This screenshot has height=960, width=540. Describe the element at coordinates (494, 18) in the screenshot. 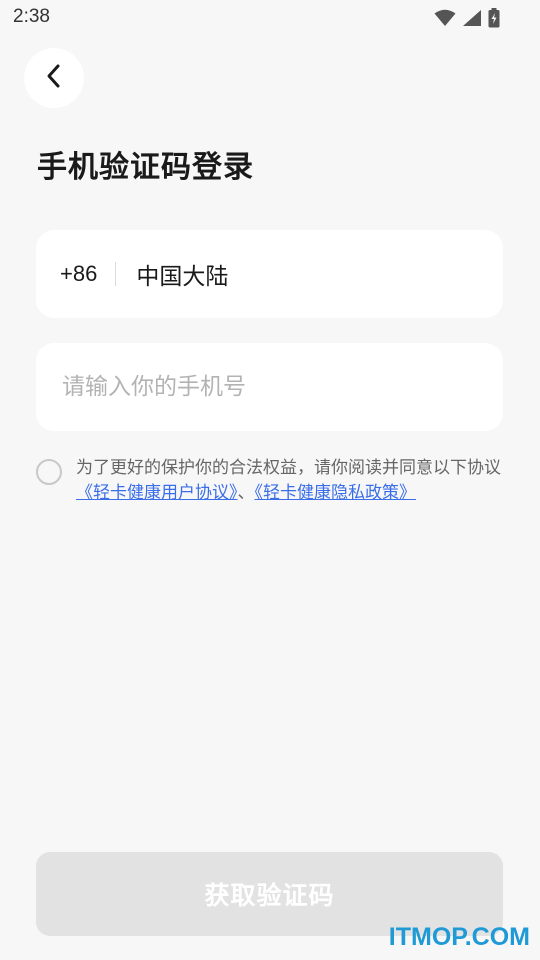

I see `battery-icon` at that location.